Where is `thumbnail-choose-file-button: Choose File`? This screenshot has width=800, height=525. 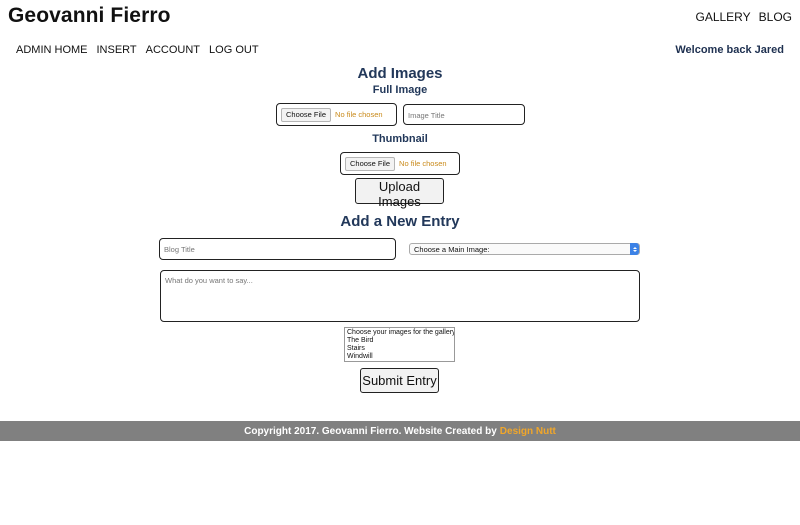 thumbnail-choose-file-button: Choose File is located at coordinates (370, 163).